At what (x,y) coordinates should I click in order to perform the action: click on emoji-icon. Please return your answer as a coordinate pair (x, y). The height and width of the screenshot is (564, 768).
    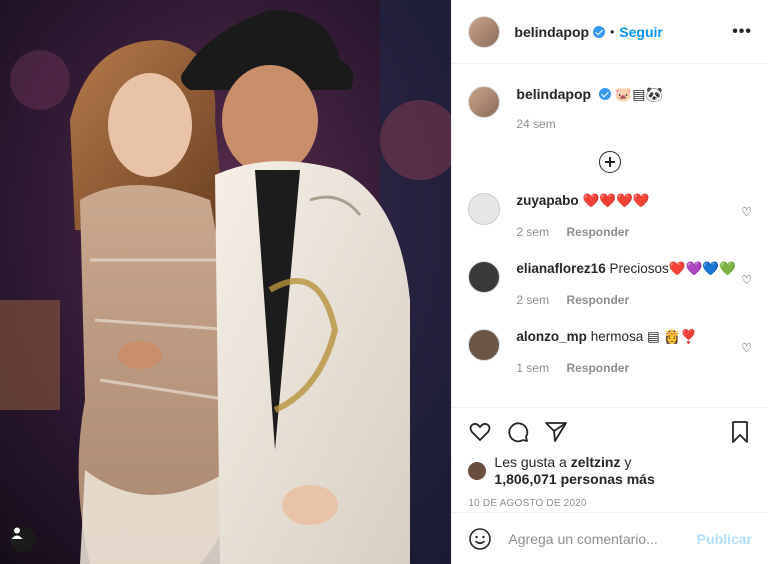
    Looking at the image, I should click on (480, 539).